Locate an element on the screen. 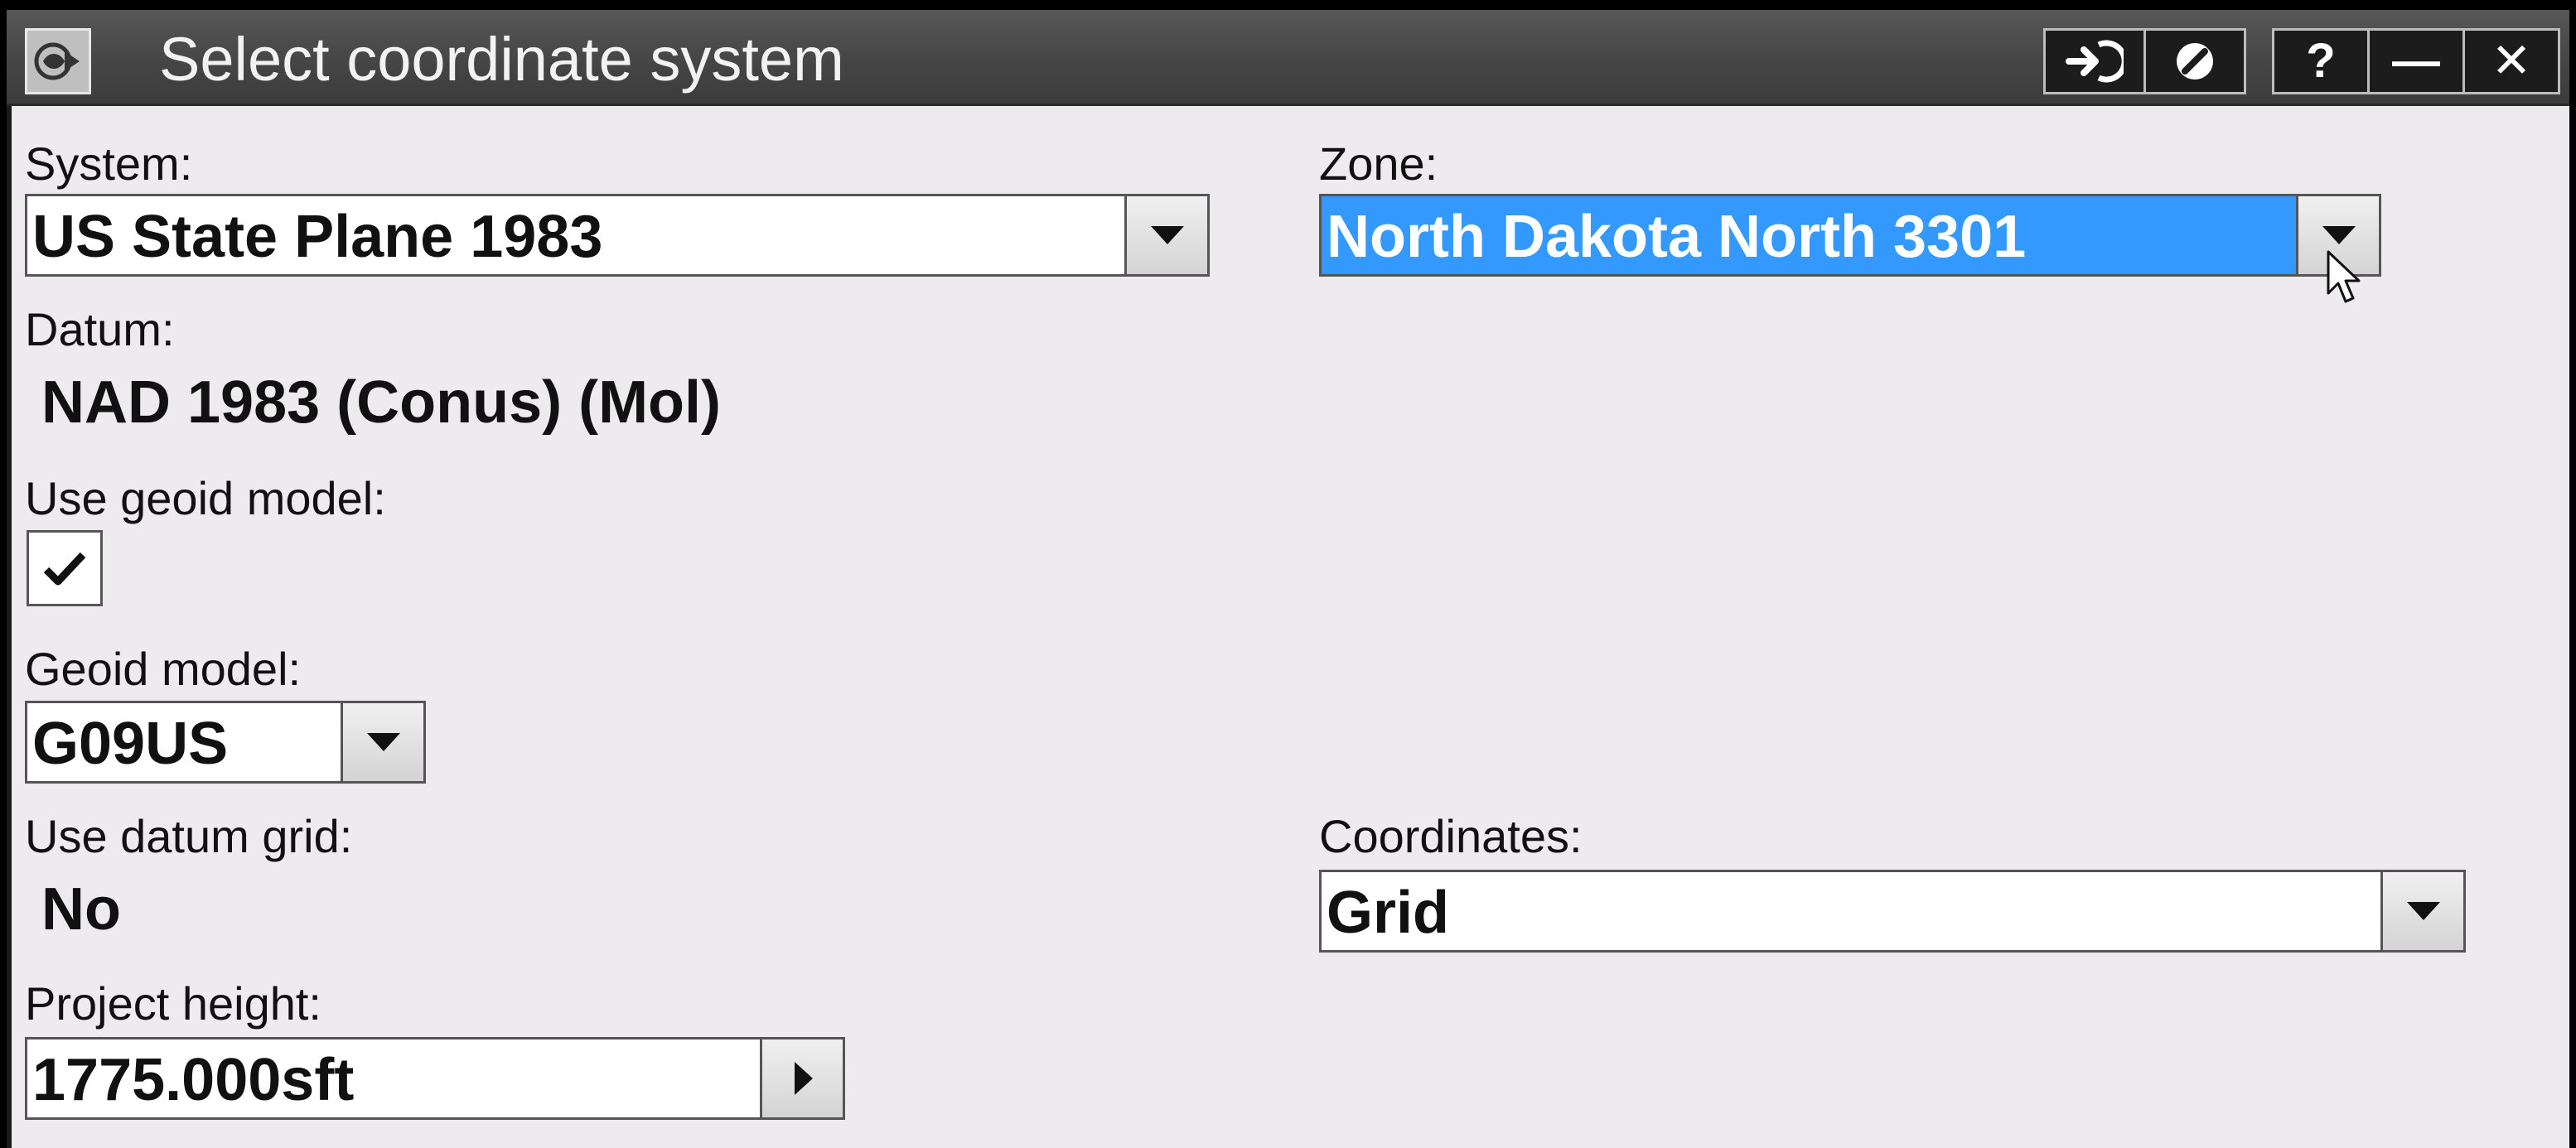 The height and width of the screenshot is (1148, 2576). coordinates-dropdown-arrow is located at coordinates (2421, 911).